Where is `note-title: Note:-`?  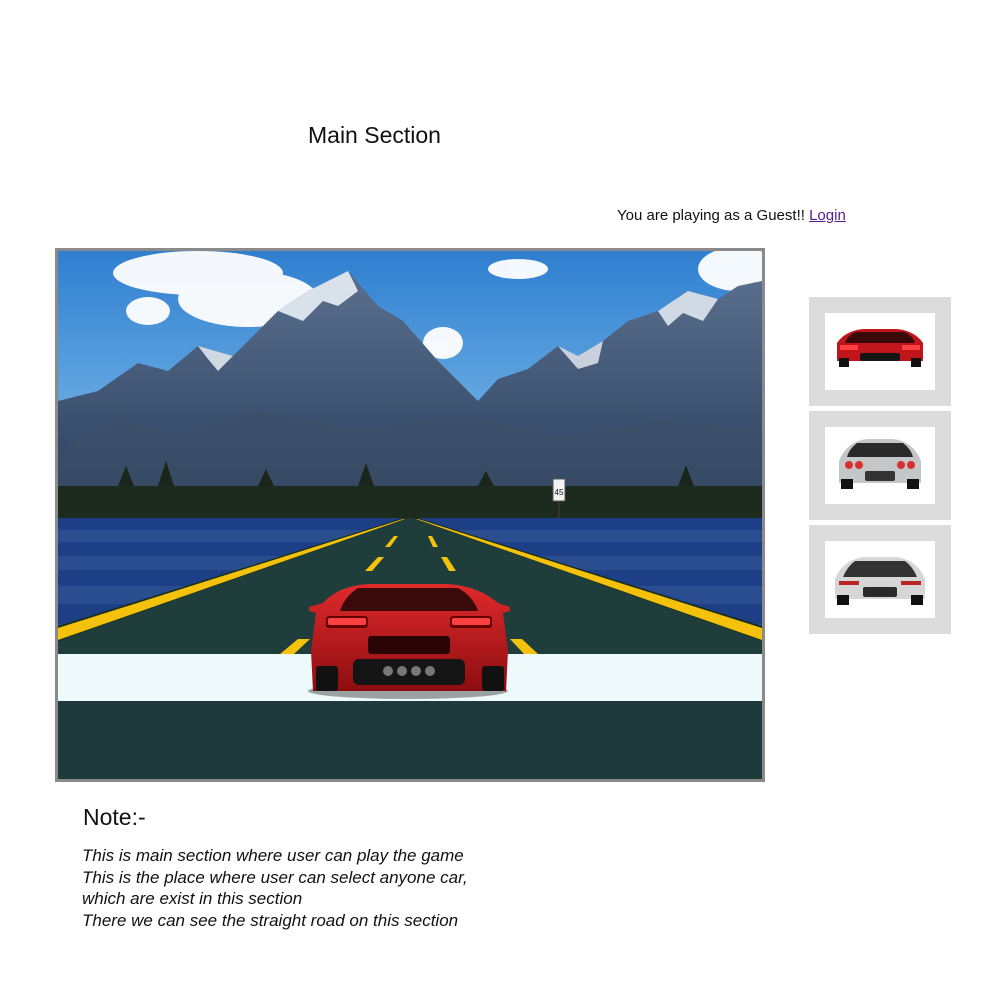 note-title: Note:- is located at coordinates (114, 817).